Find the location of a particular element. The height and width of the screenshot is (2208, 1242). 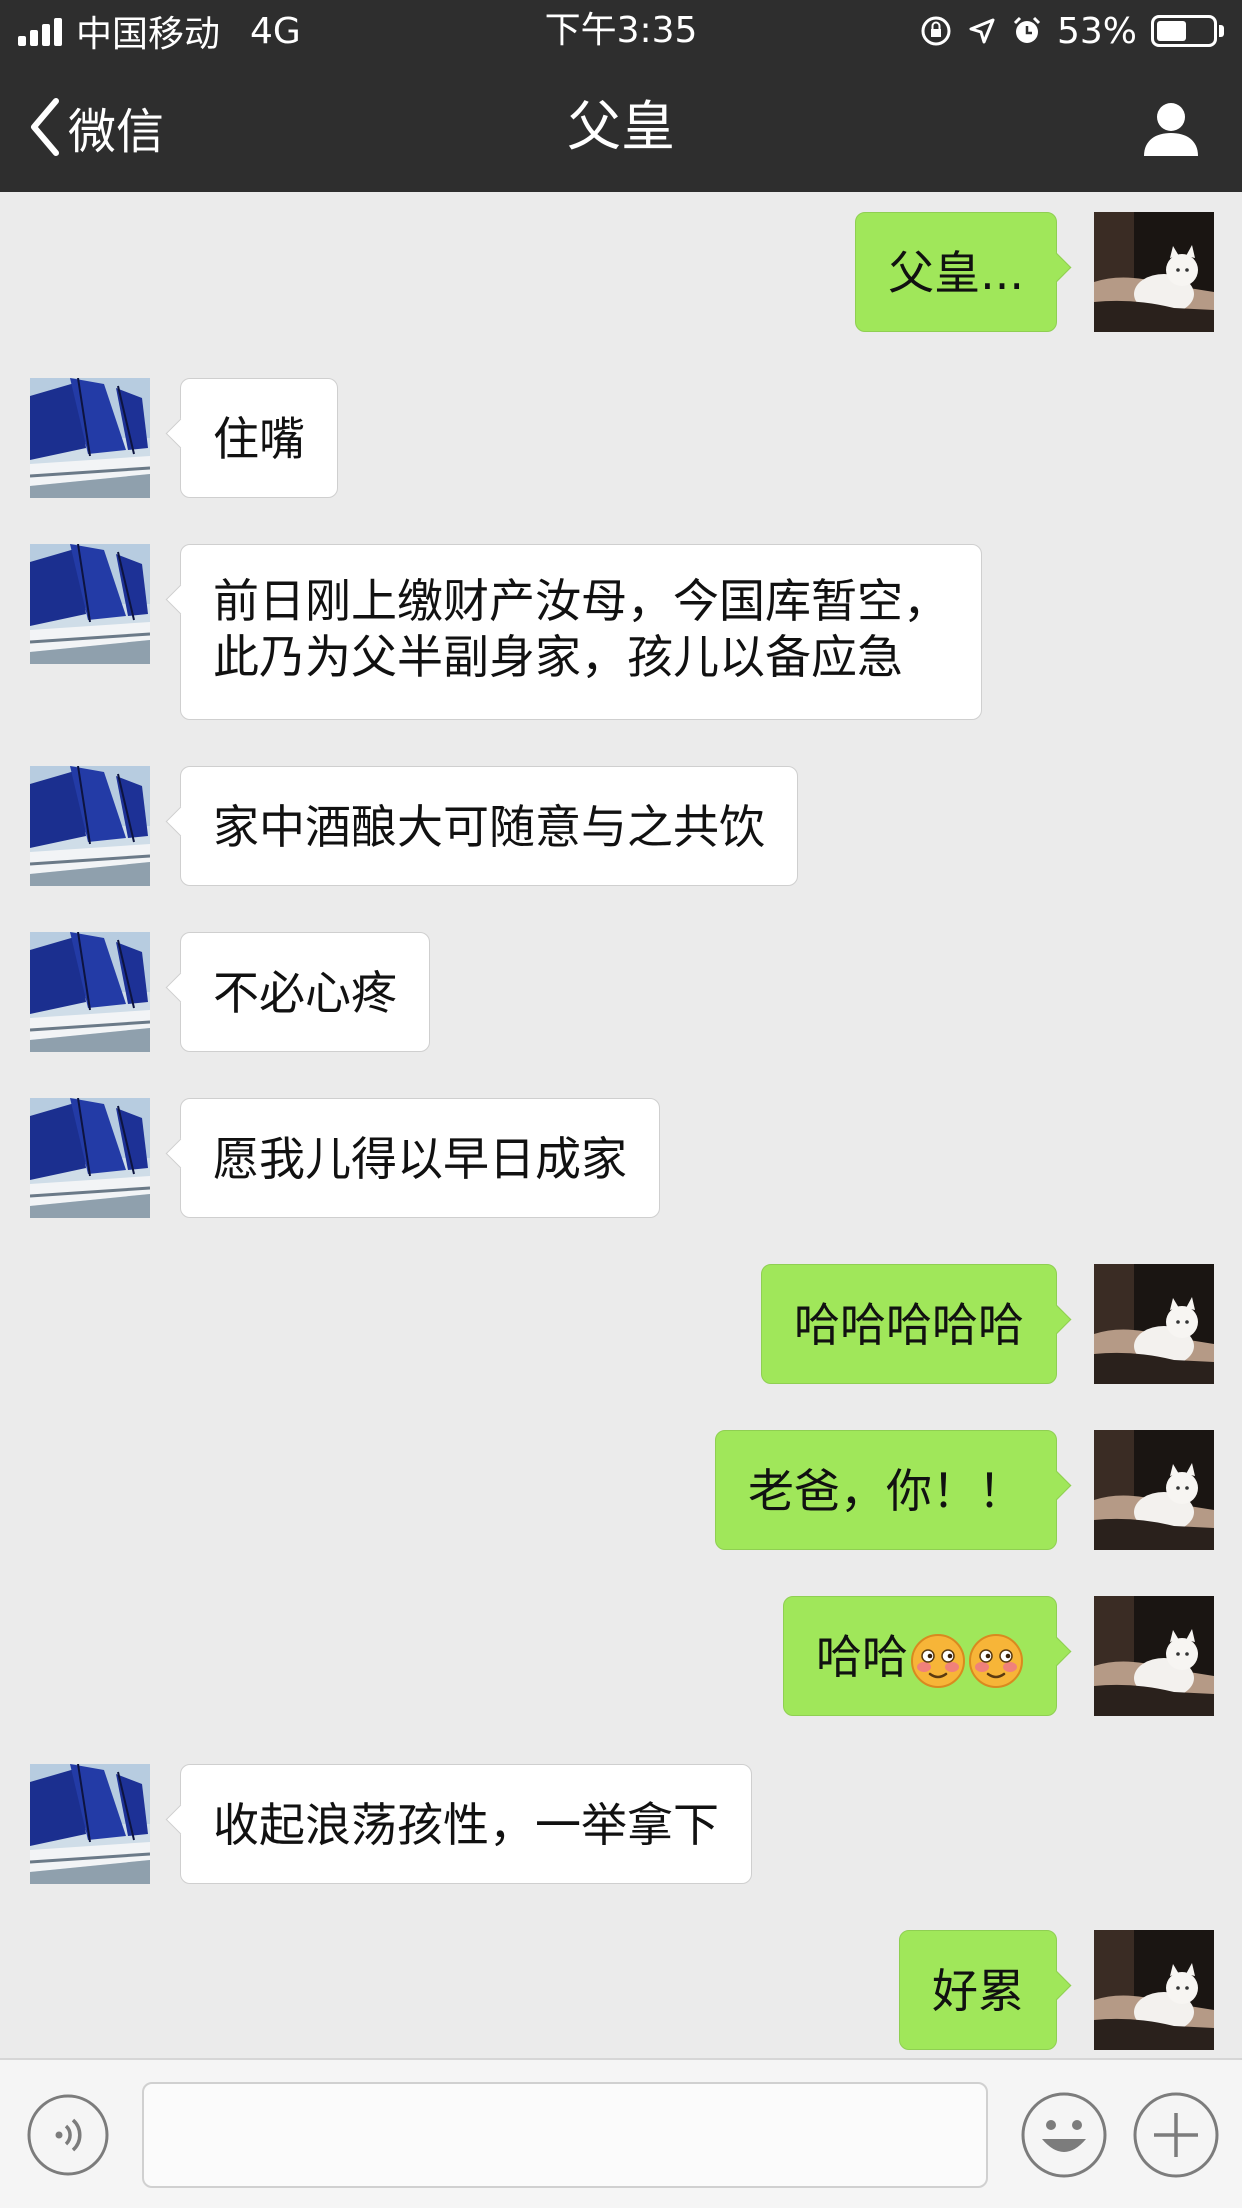

message-text: 好累 is located at coordinates (978, 1991).